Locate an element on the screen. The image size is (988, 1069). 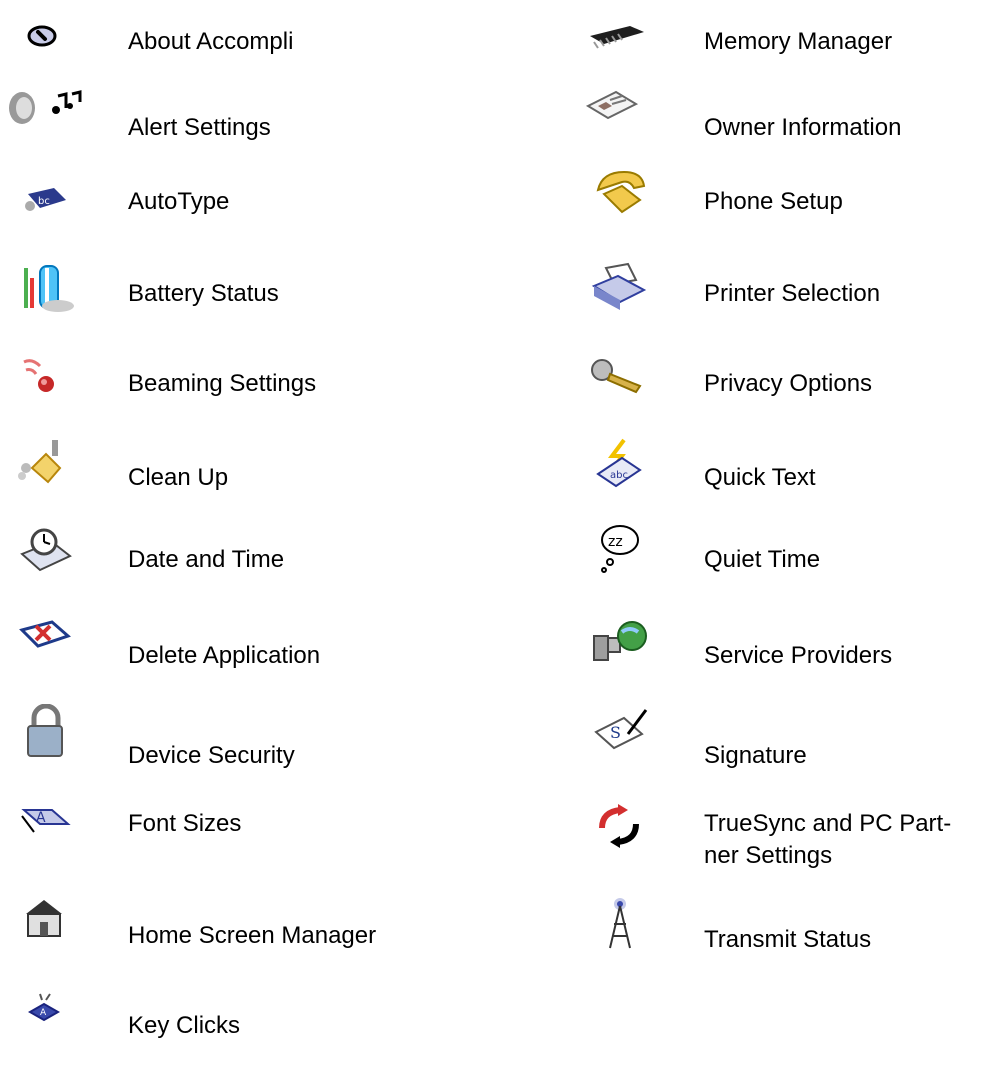
battery-icon is located at coordinates (45, 292).